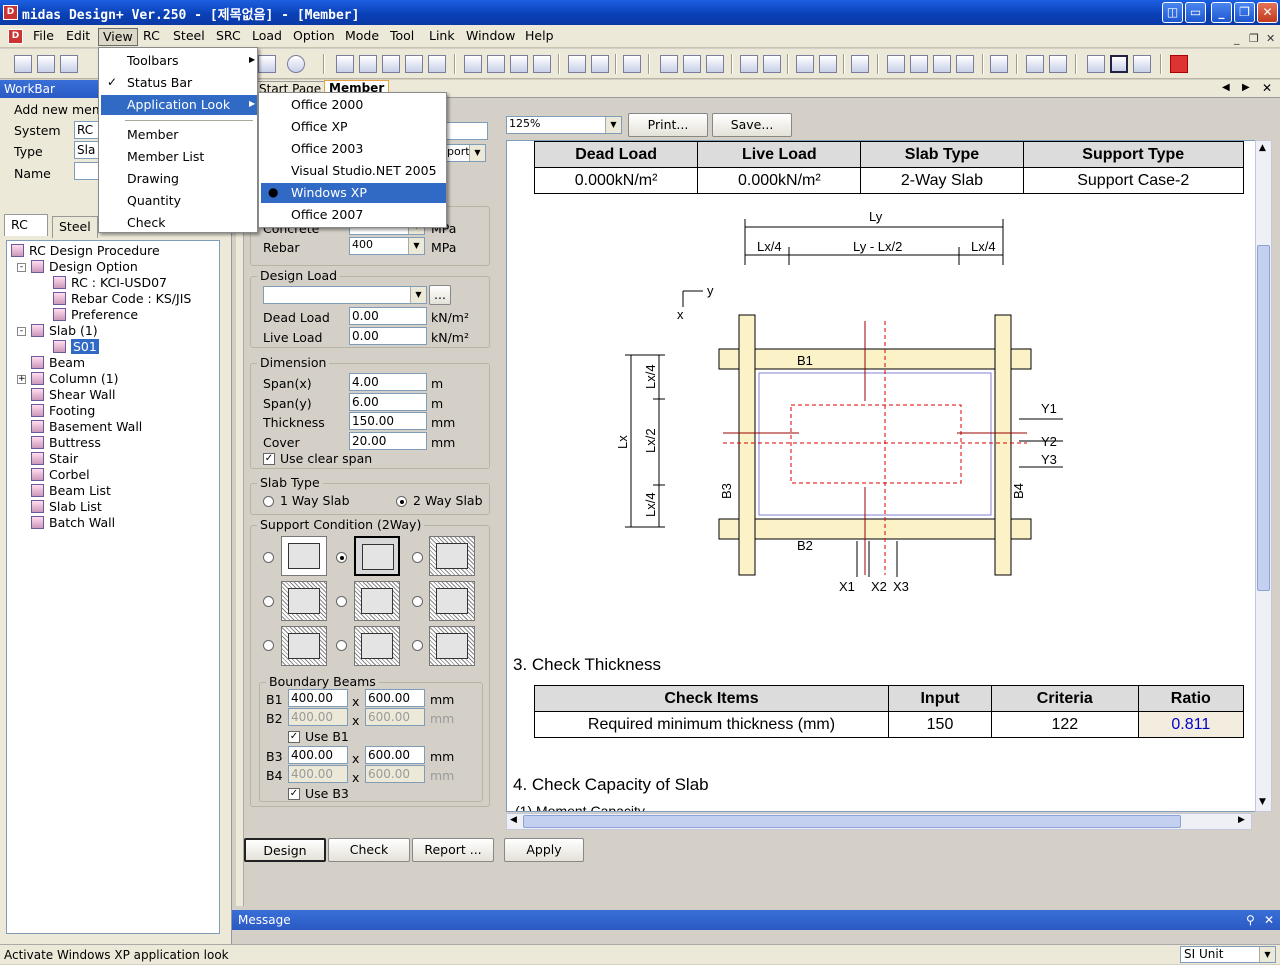 The image size is (1280, 965). What do you see at coordinates (395, 698) in the screenshot?
I see `b1-height-input: 600.00` at bounding box center [395, 698].